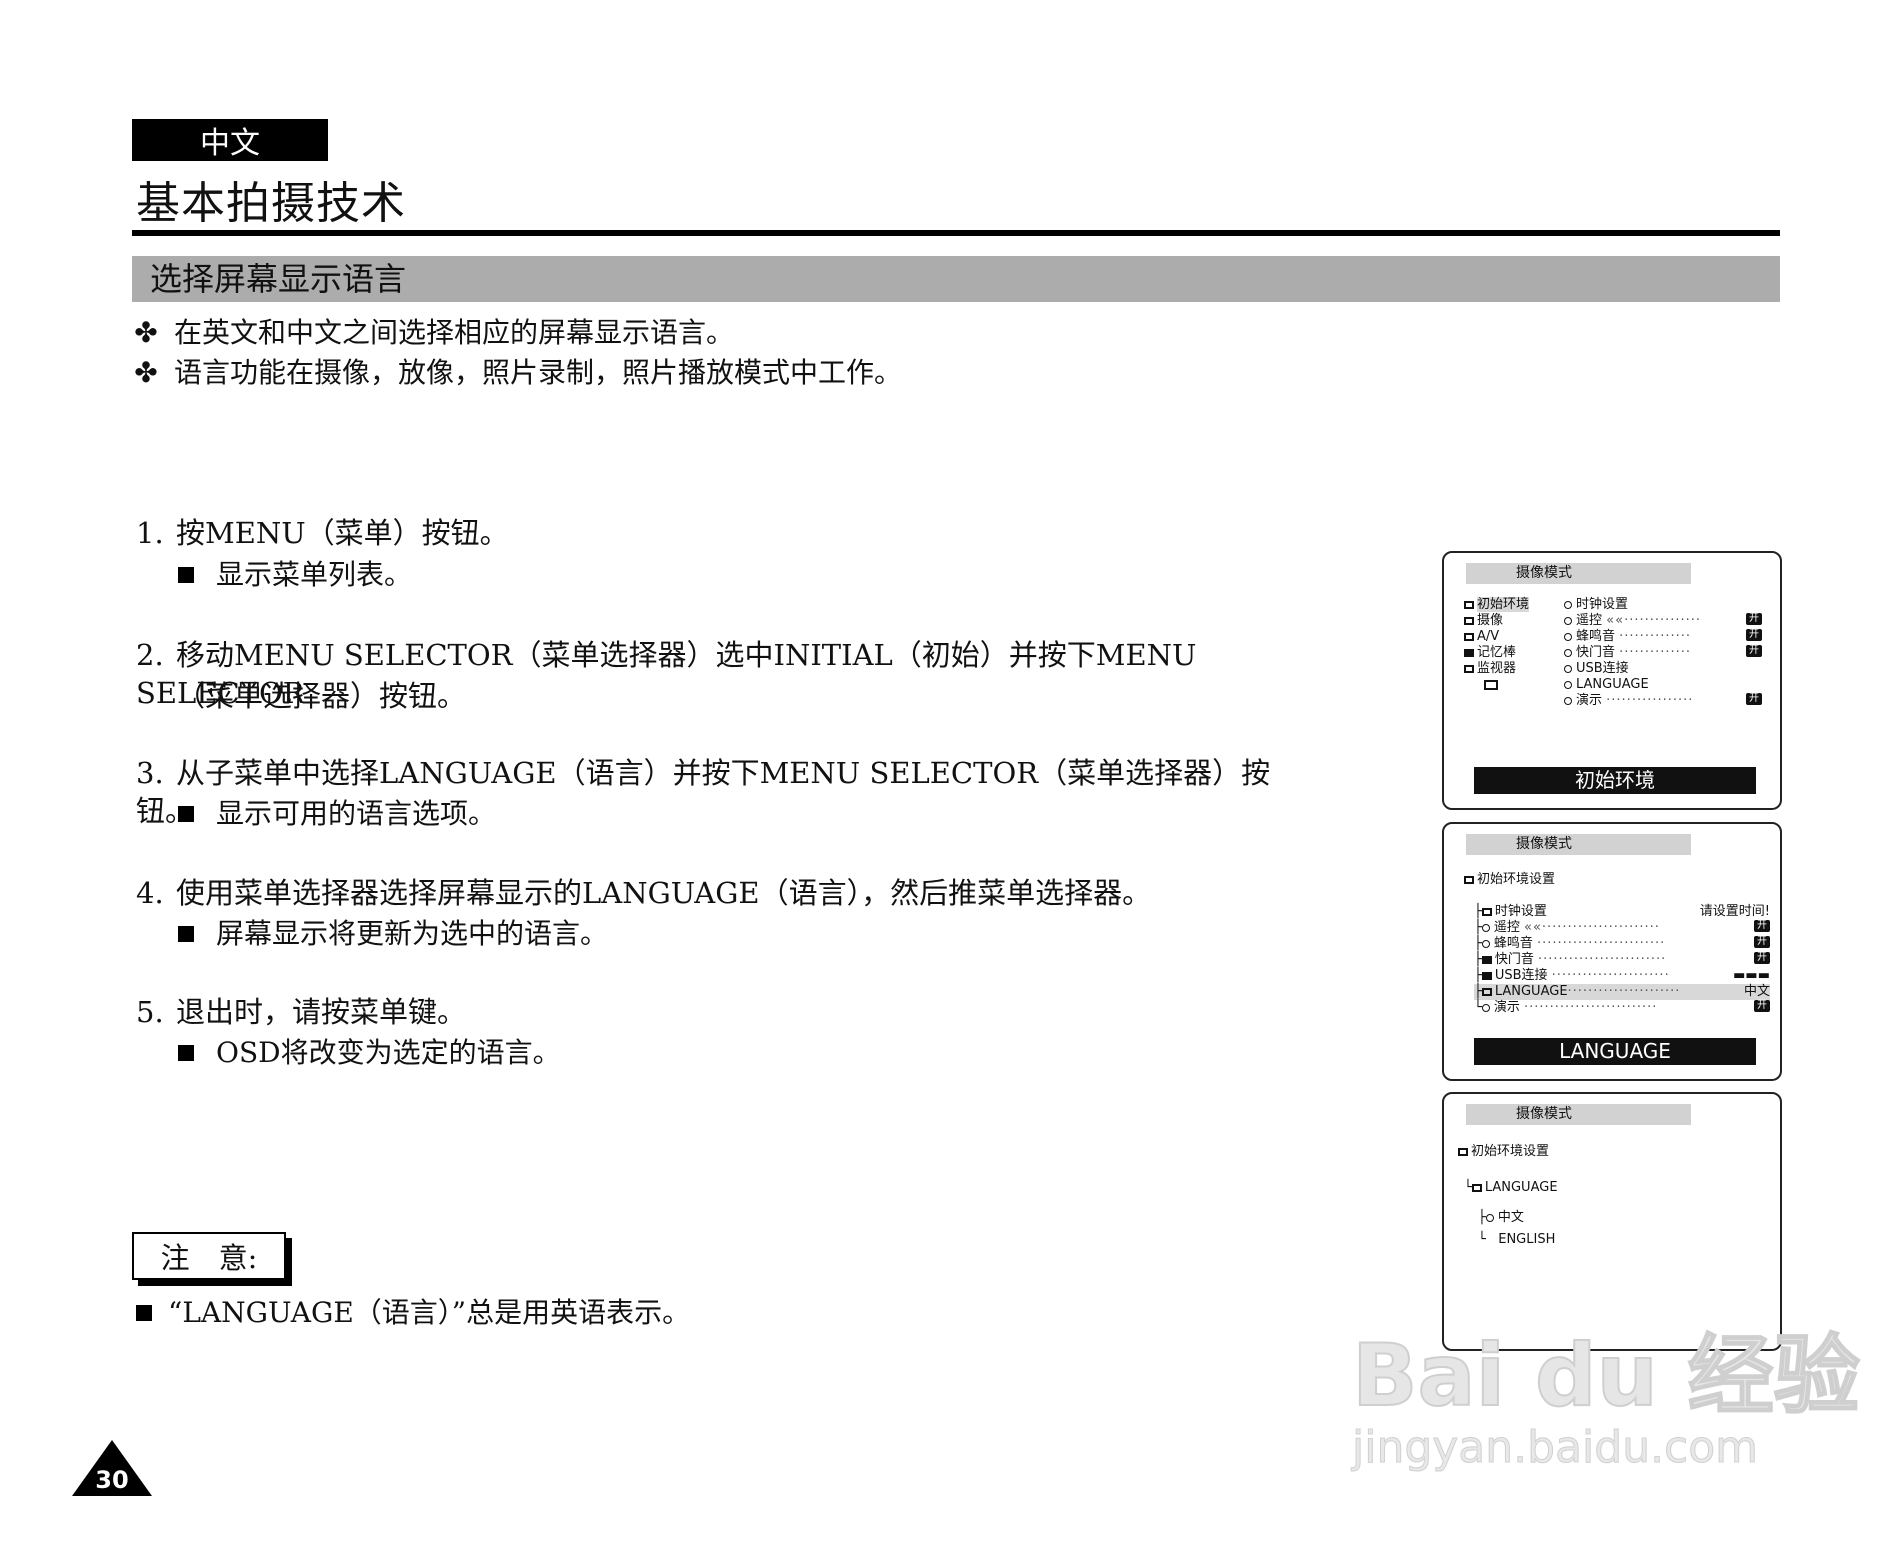  What do you see at coordinates (1483, 621) in the screenshot?
I see `menu-item-camera: 摄像` at bounding box center [1483, 621].